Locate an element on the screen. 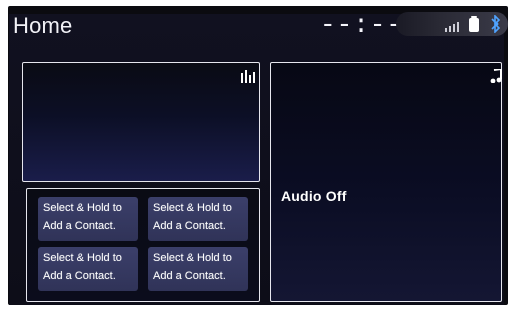 The height and width of the screenshot is (309, 513). equalizer-icon is located at coordinates (248, 76).